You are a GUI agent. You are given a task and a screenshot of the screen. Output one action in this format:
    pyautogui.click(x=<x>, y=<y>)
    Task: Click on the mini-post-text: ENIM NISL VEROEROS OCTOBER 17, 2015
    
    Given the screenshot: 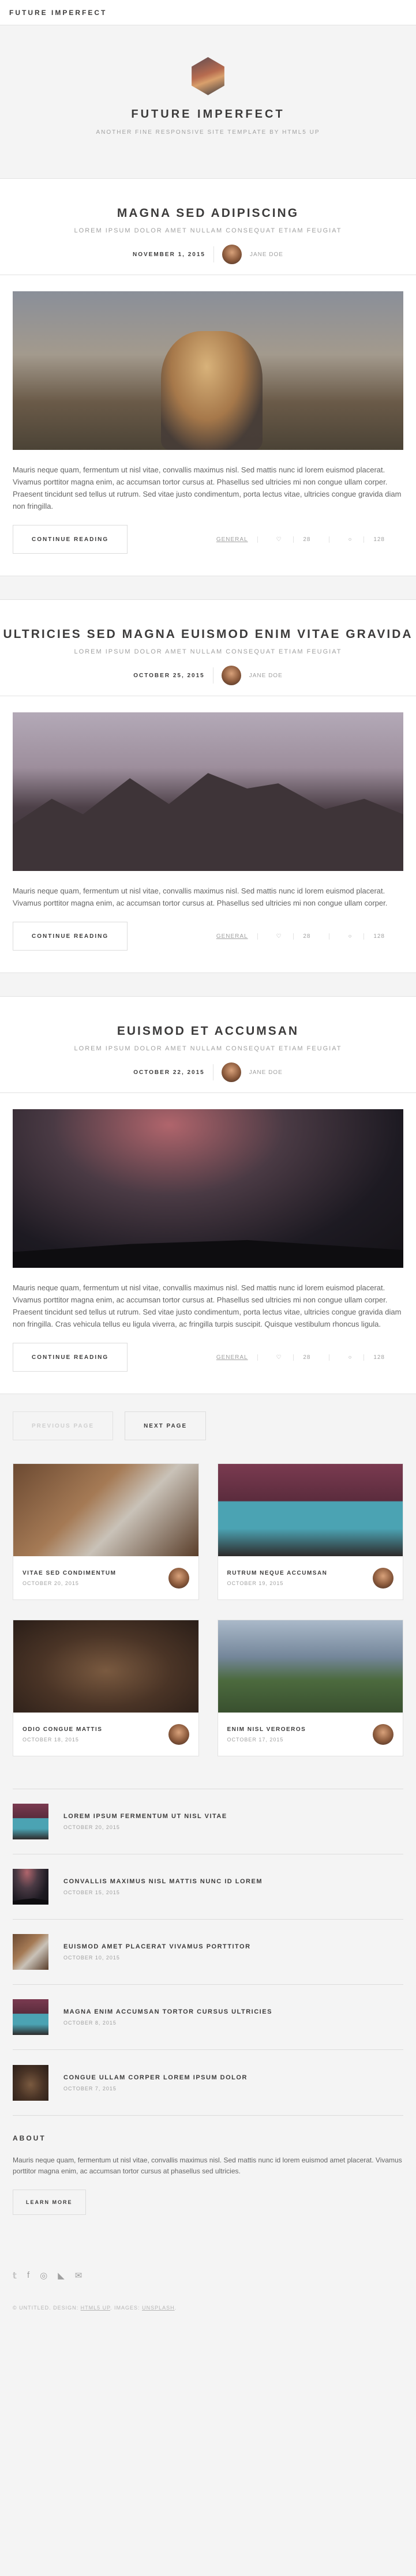 What is the action you would take?
    pyautogui.click(x=266, y=1734)
    